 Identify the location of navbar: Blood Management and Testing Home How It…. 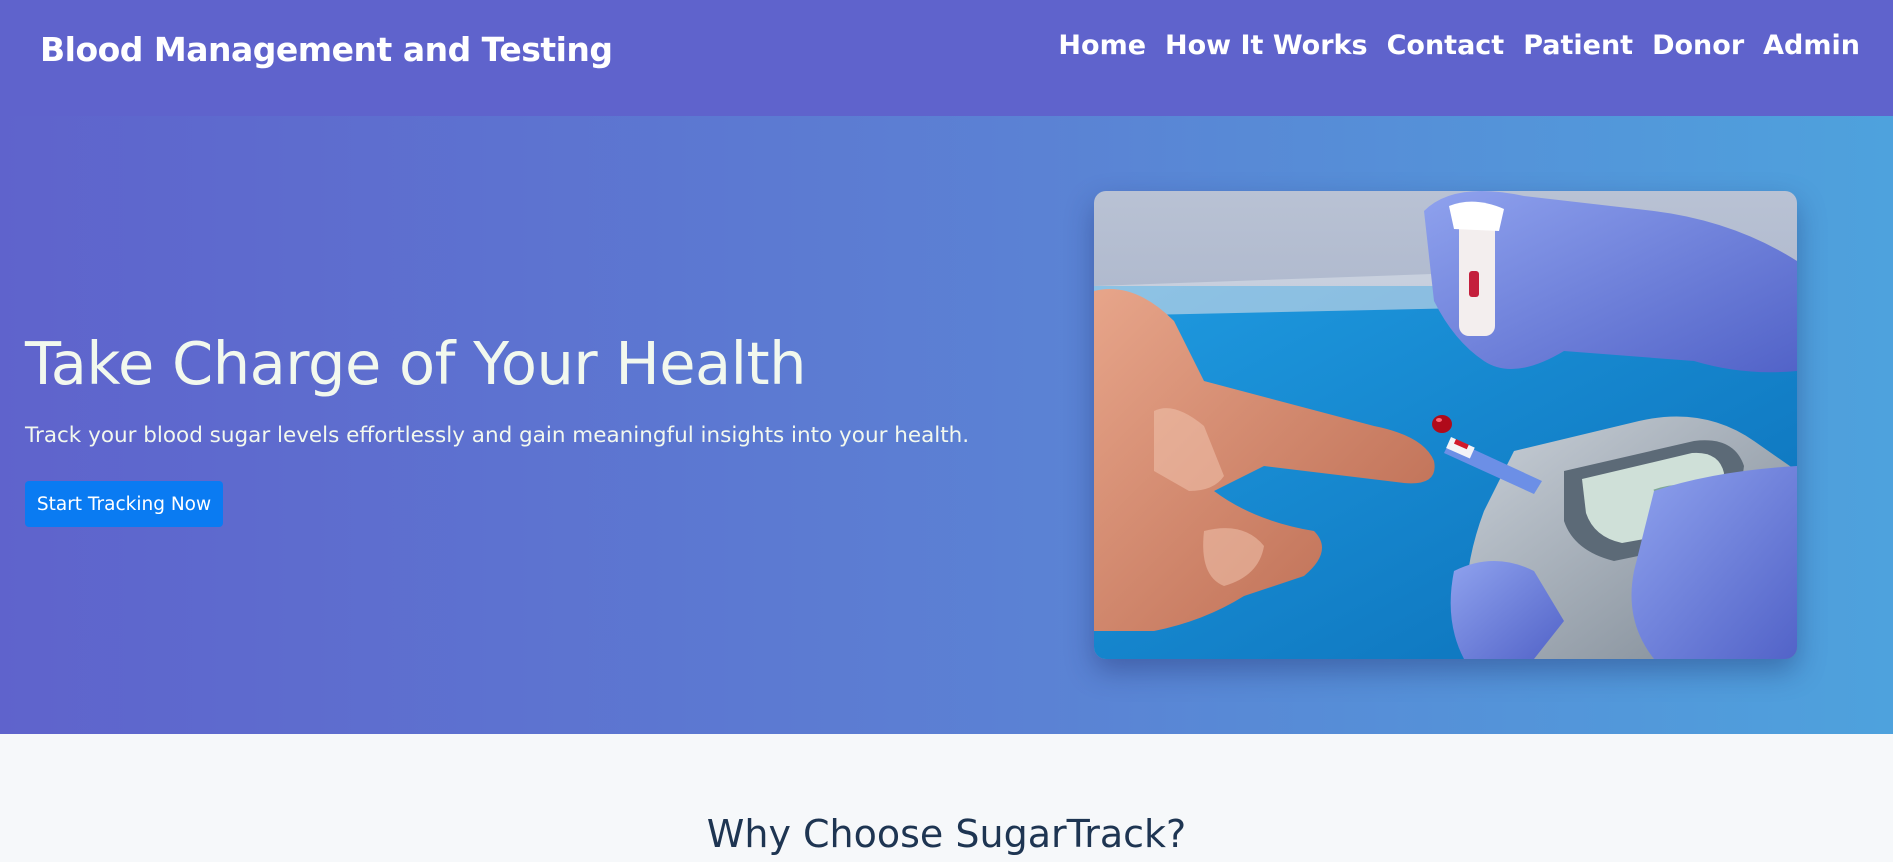
(946, 58).